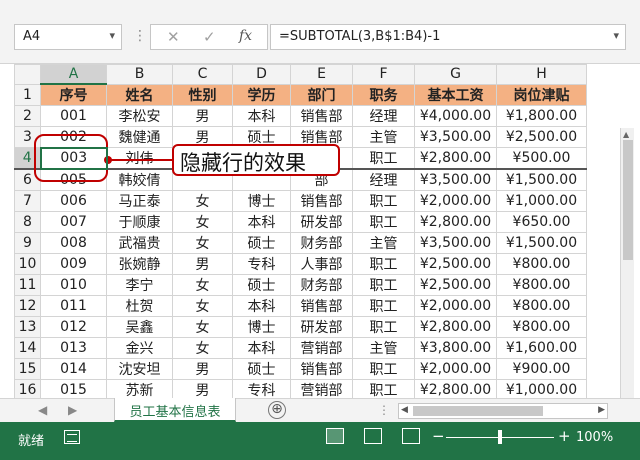 The width and height of the screenshot is (640, 460). Describe the element at coordinates (277, 410) in the screenshot. I see `add-sheet-icon: ⊕` at that location.